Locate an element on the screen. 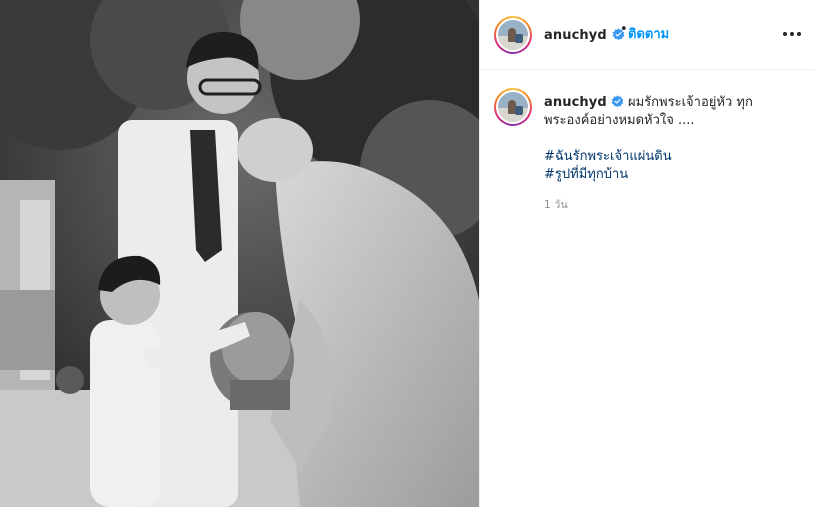 The width and height of the screenshot is (814, 507). post-header: anuchyd • ติดตาม is located at coordinates (647, 35).